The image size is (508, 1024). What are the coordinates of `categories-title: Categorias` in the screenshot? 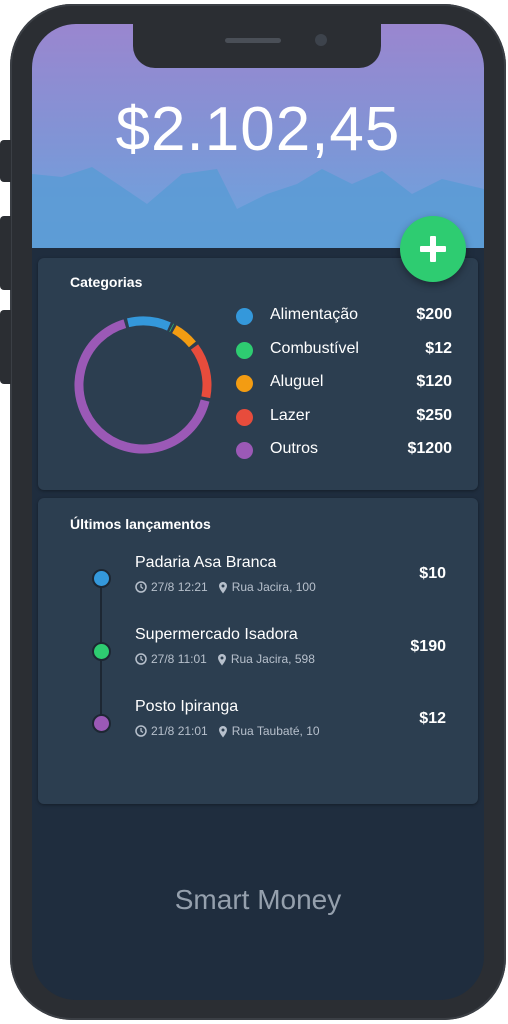 It's located at (106, 282).